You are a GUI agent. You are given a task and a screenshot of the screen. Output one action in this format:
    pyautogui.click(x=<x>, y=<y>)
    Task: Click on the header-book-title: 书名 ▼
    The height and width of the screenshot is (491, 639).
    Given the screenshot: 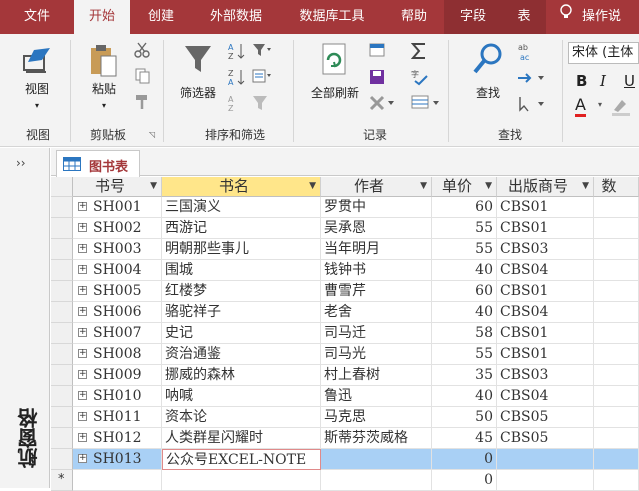 What is the action you would take?
    pyautogui.click(x=241, y=187)
    